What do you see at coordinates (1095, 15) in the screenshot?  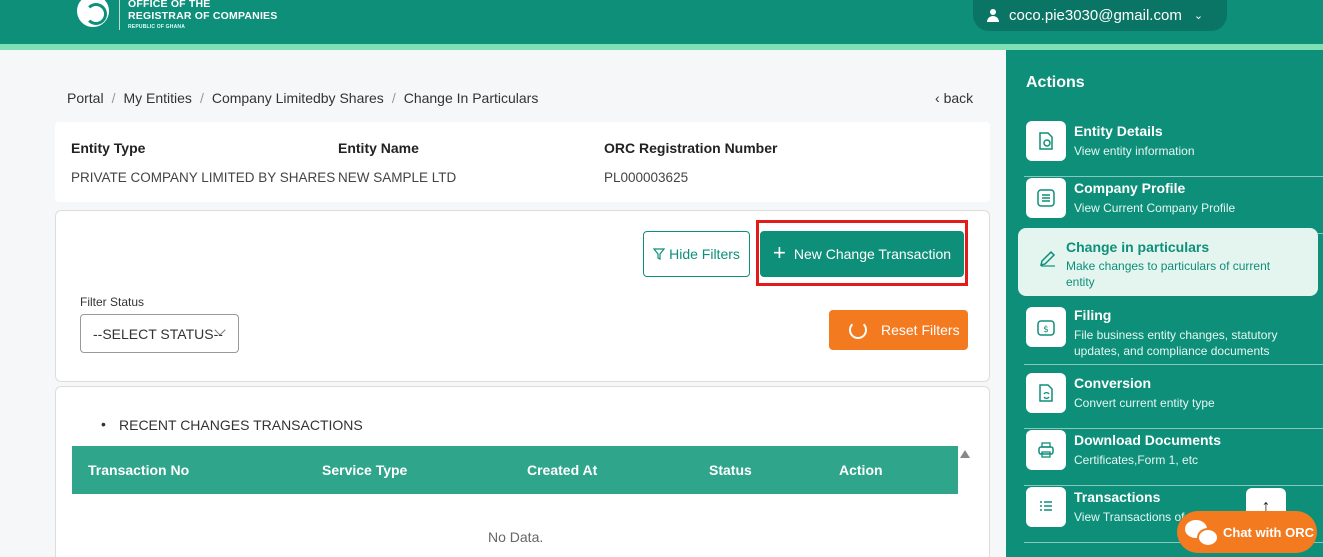 I see `user-email: coco.pie3030@gmail.com` at bounding box center [1095, 15].